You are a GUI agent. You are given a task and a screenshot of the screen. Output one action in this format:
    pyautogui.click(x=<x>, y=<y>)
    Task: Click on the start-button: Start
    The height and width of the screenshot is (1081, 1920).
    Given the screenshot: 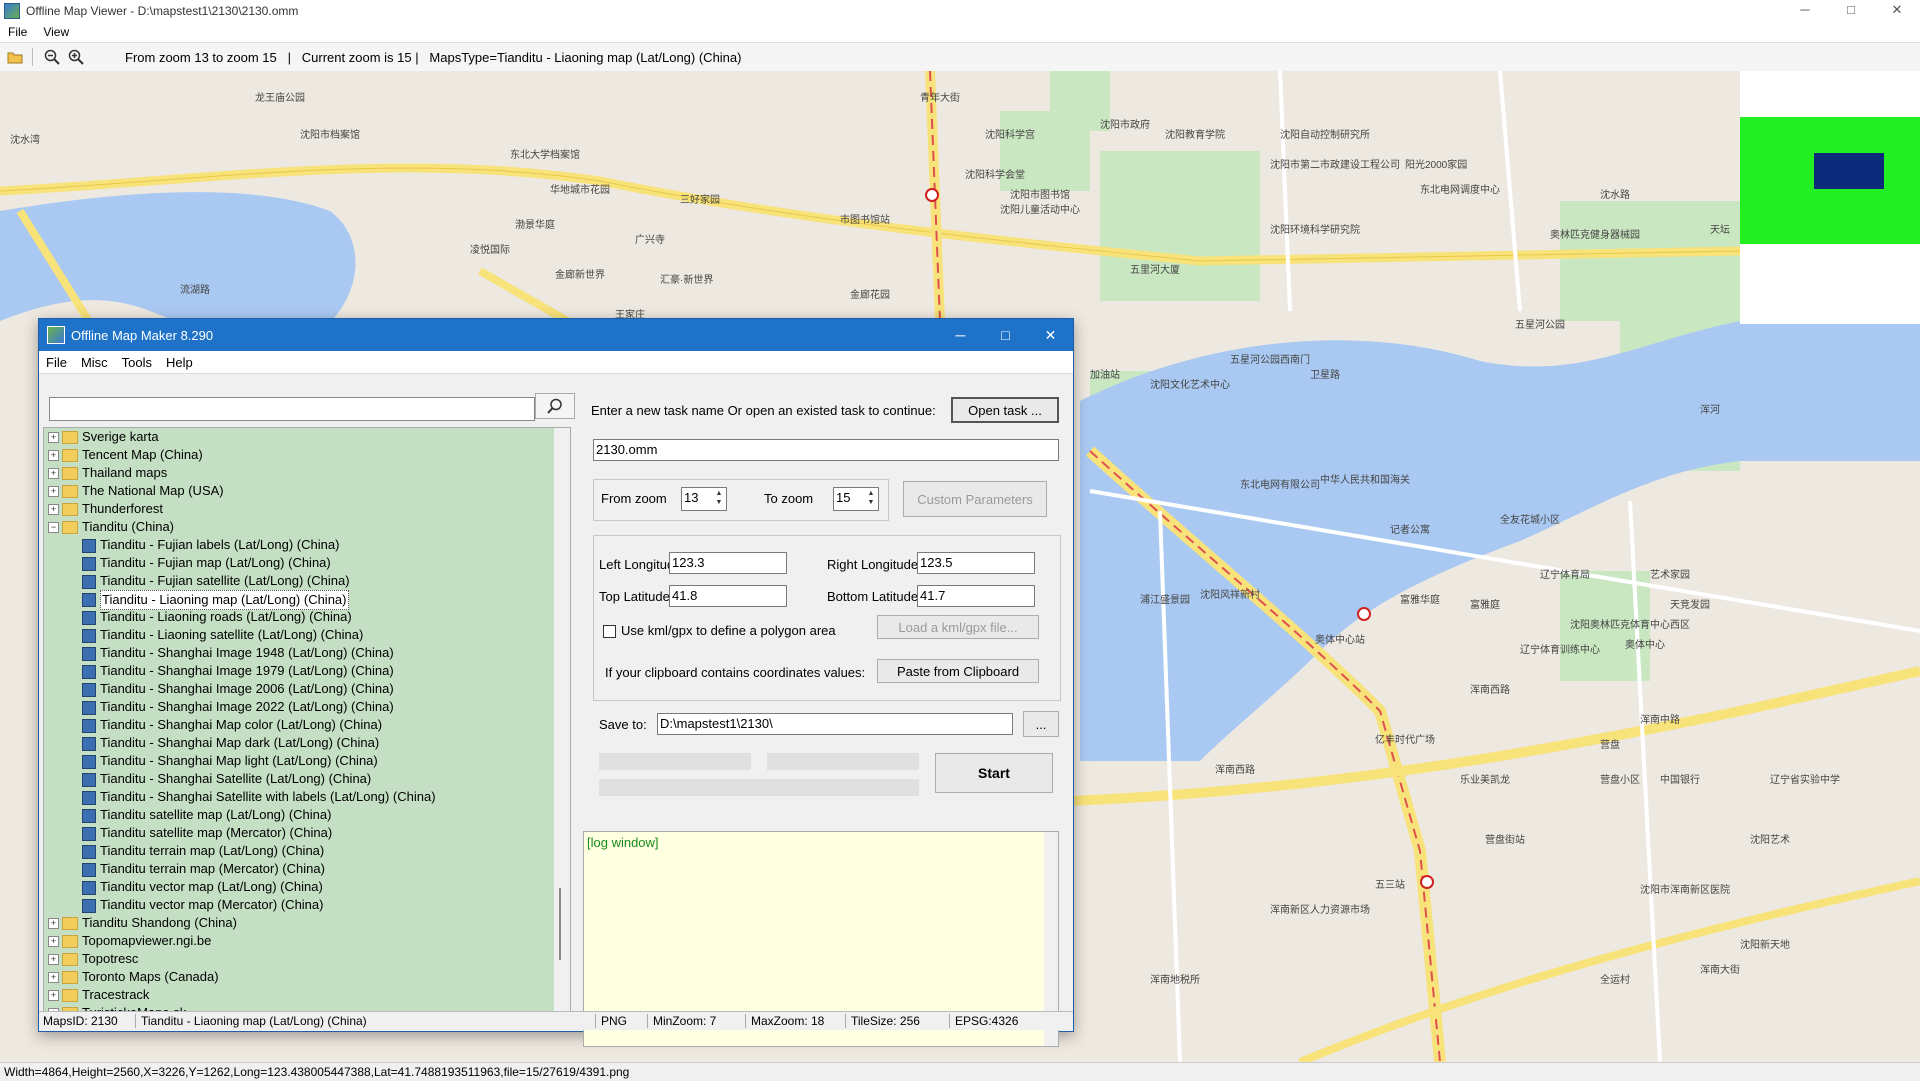 What is the action you would take?
    pyautogui.click(x=994, y=773)
    